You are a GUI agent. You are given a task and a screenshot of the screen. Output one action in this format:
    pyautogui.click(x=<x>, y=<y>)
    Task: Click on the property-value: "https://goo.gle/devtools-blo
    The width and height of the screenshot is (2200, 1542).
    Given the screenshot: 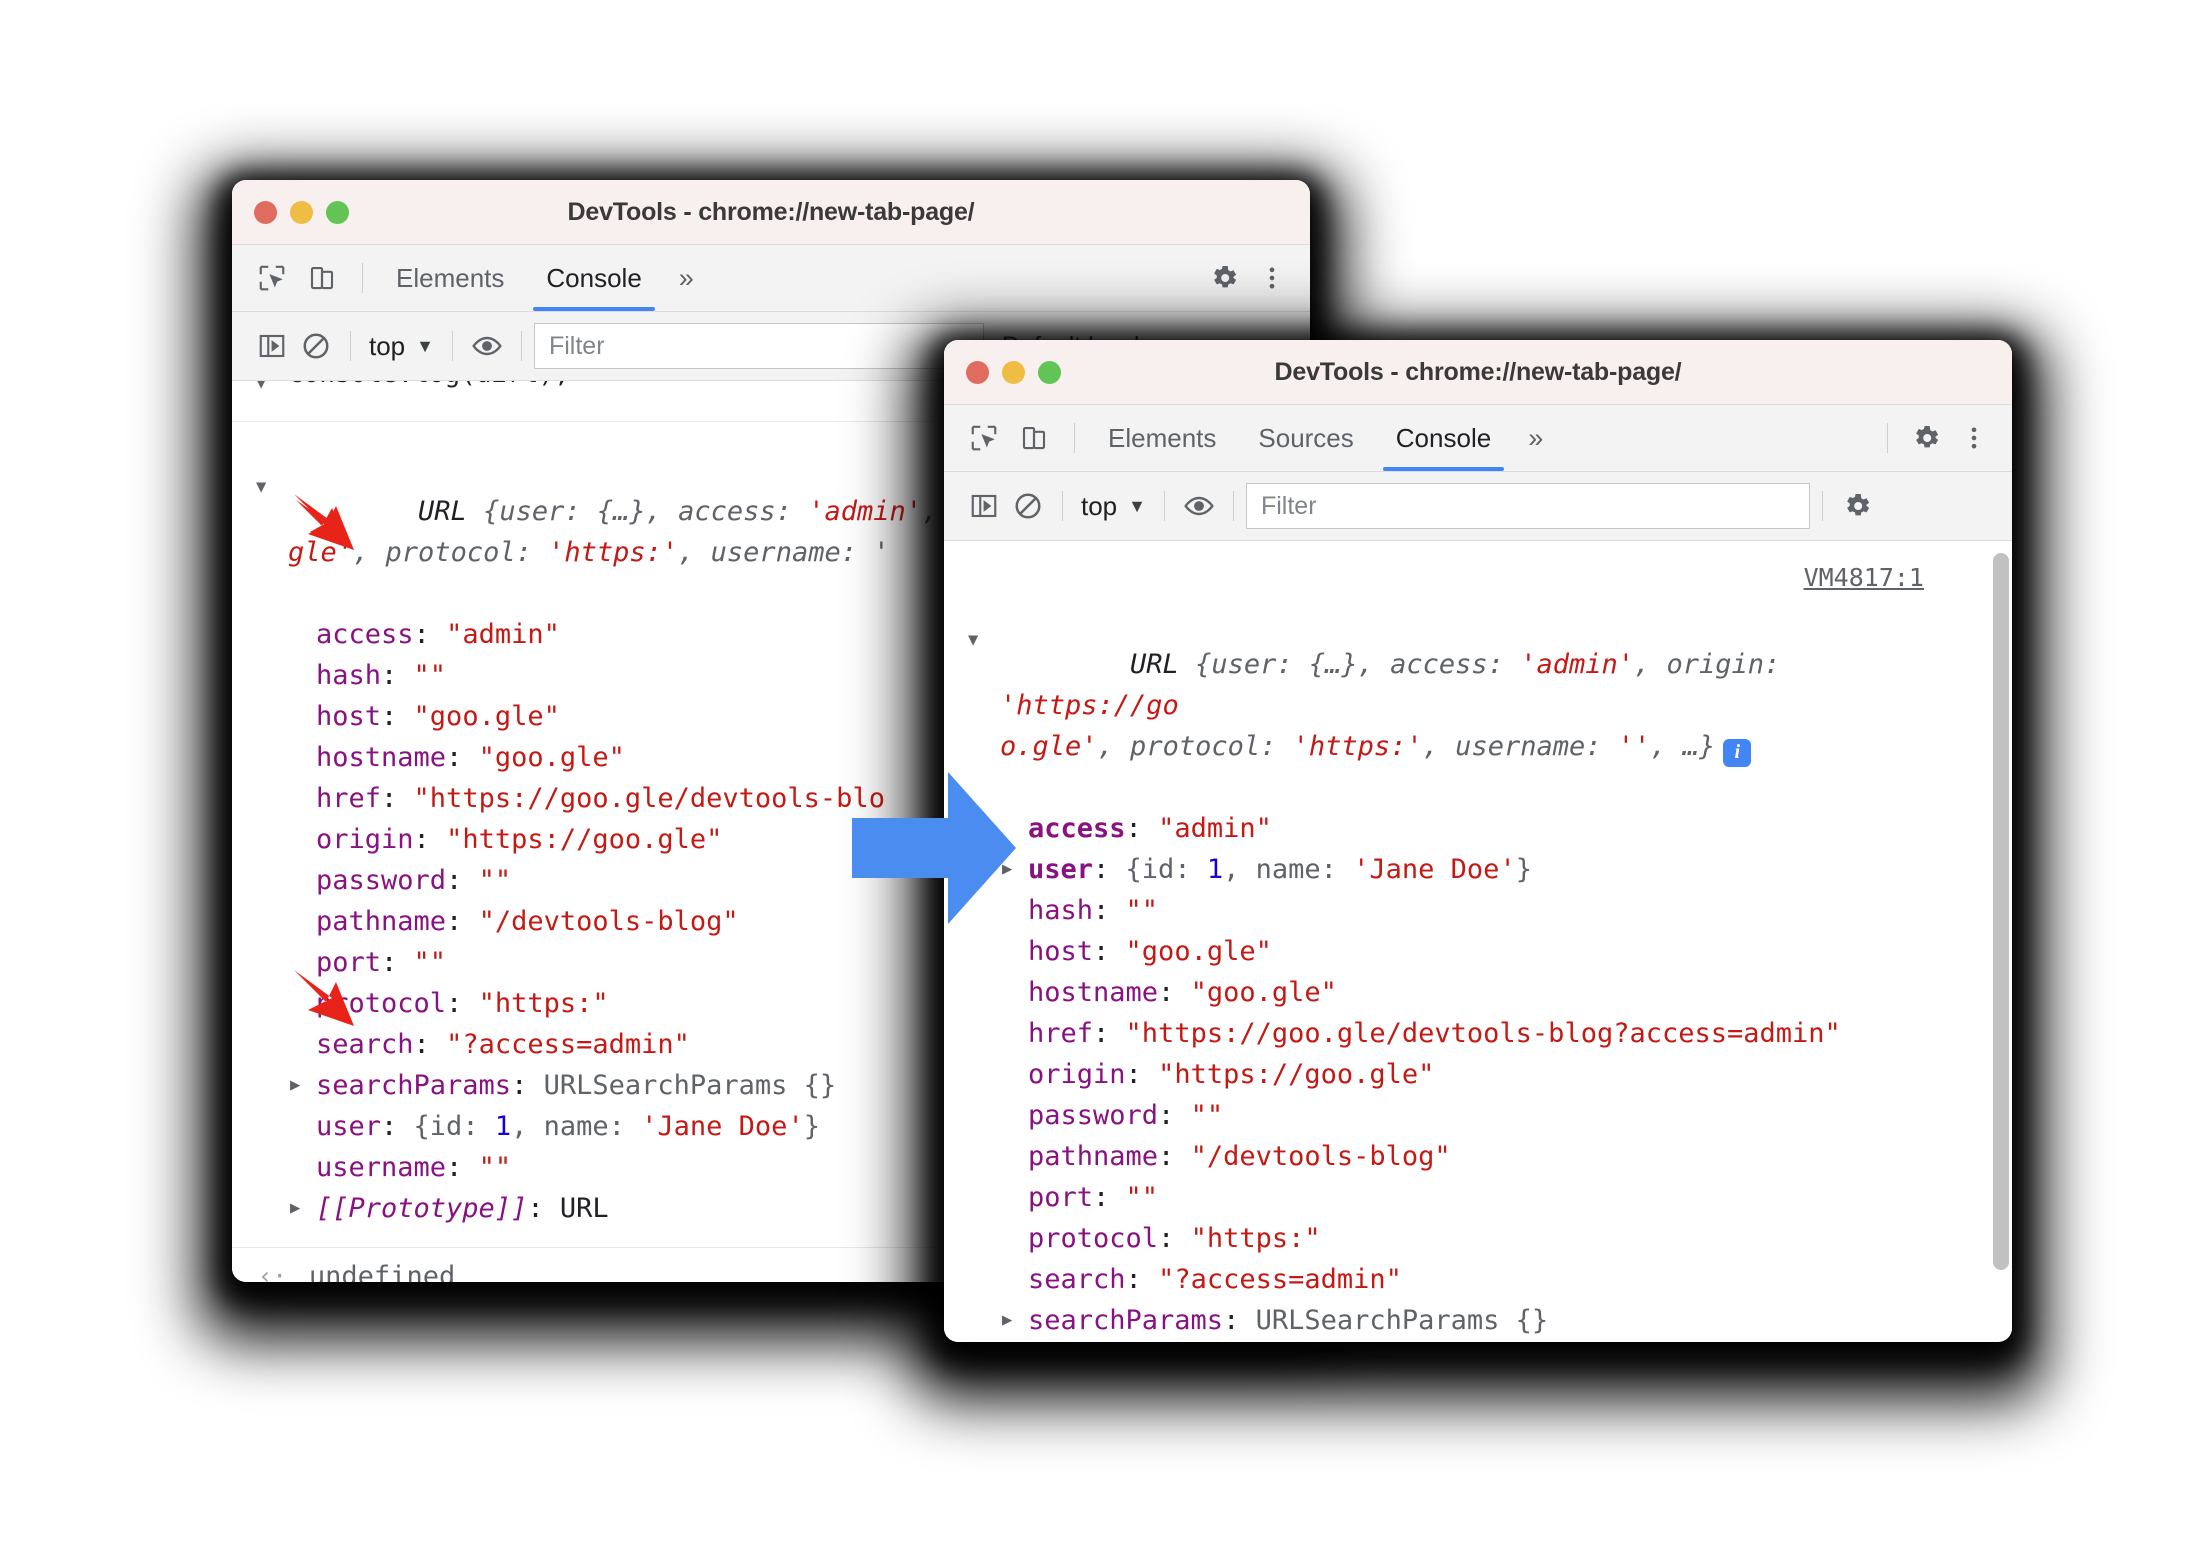 What is the action you would take?
    pyautogui.click(x=649, y=798)
    